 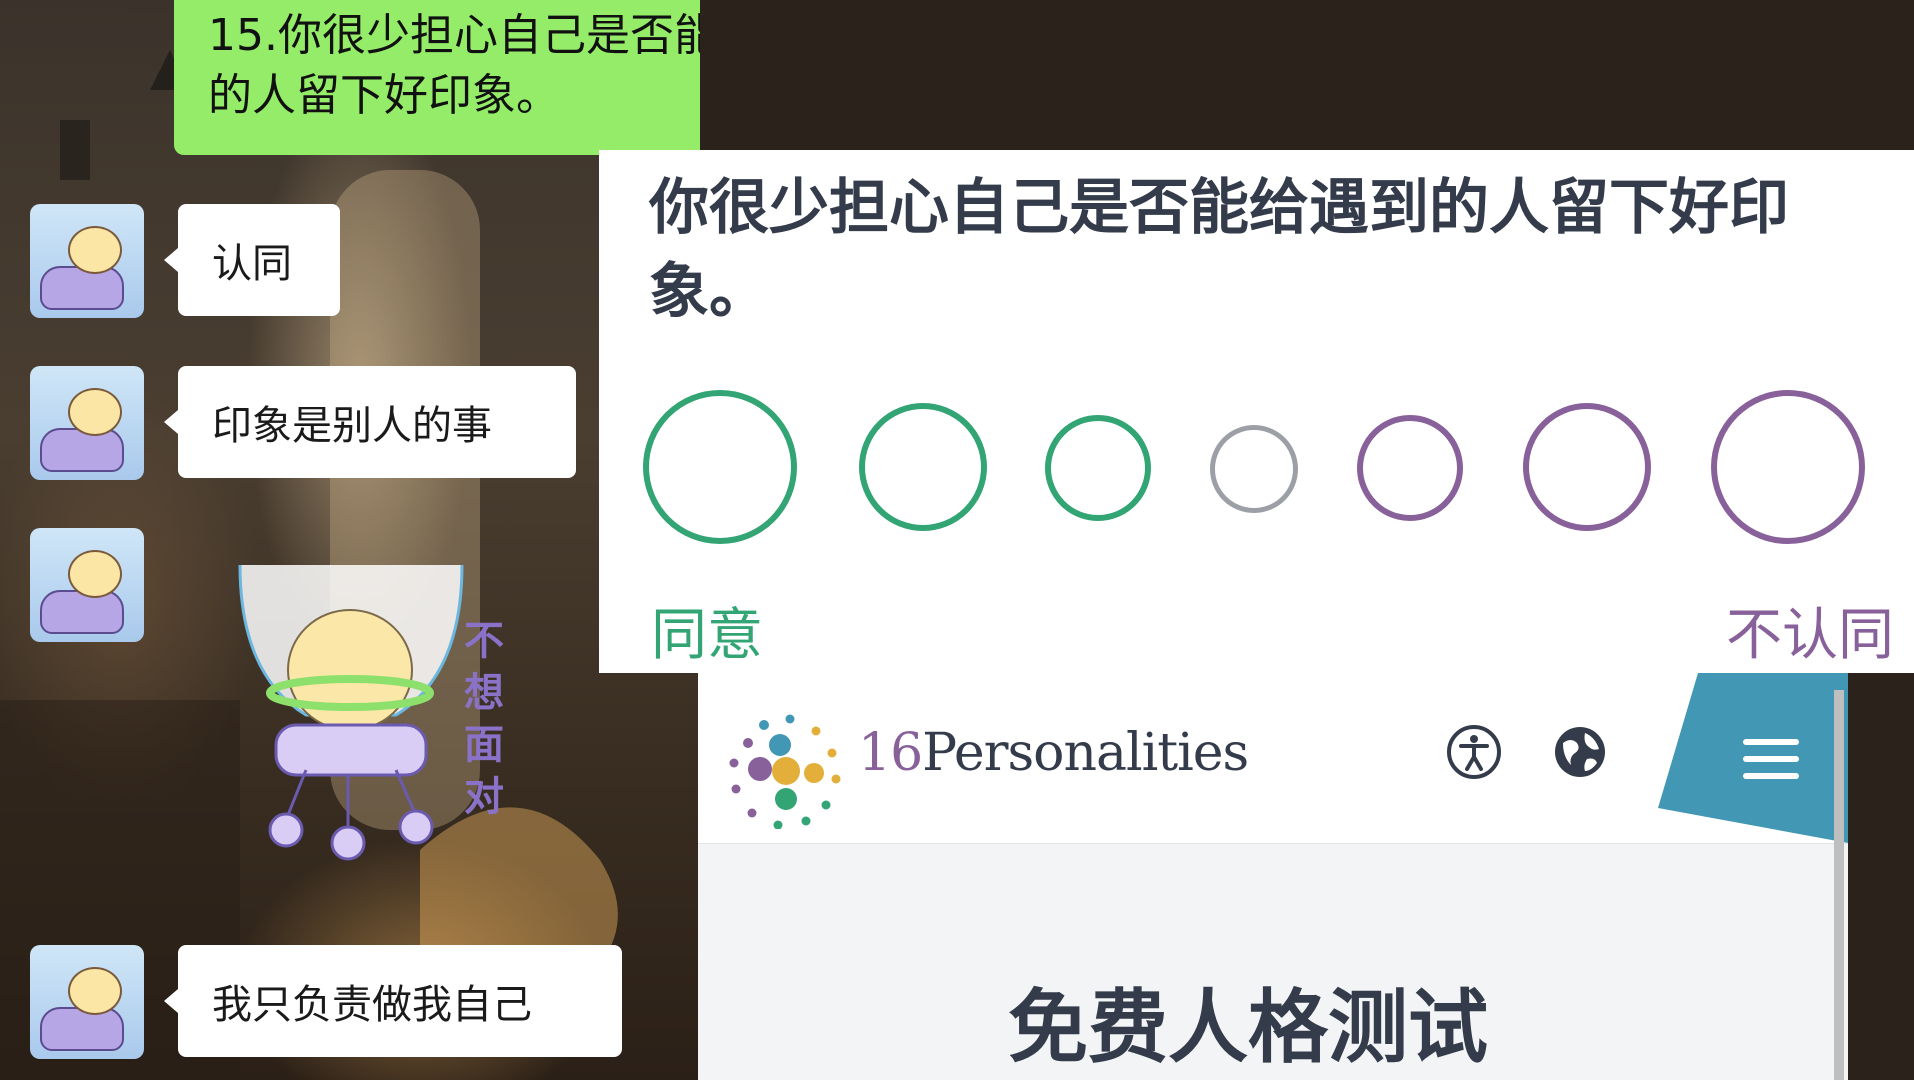 What do you see at coordinates (1587, 467) in the screenshot?
I see `answer-option-disagree` at bounding box center [1587, 467].